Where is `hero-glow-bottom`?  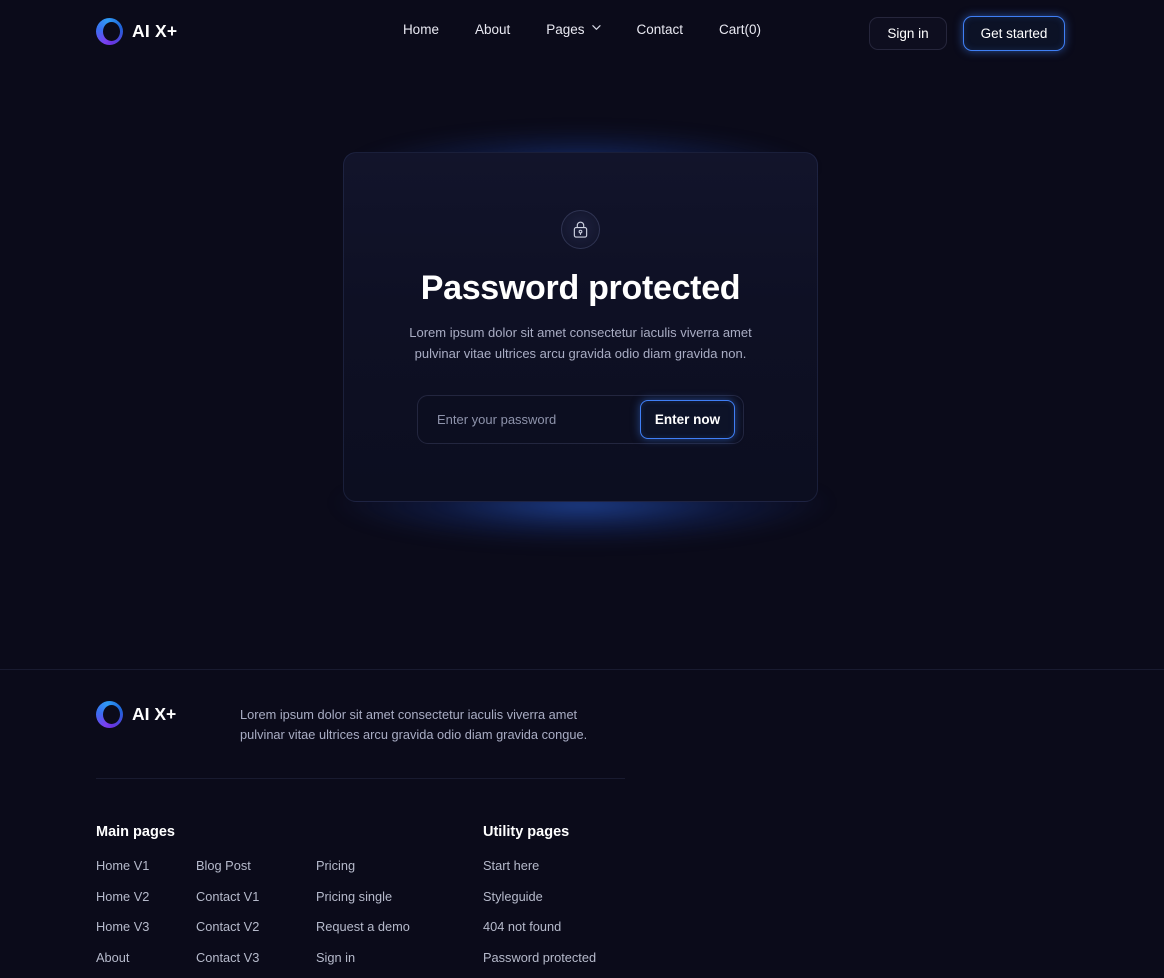
hero-glow-bottom is located at coordinates (582, 547).